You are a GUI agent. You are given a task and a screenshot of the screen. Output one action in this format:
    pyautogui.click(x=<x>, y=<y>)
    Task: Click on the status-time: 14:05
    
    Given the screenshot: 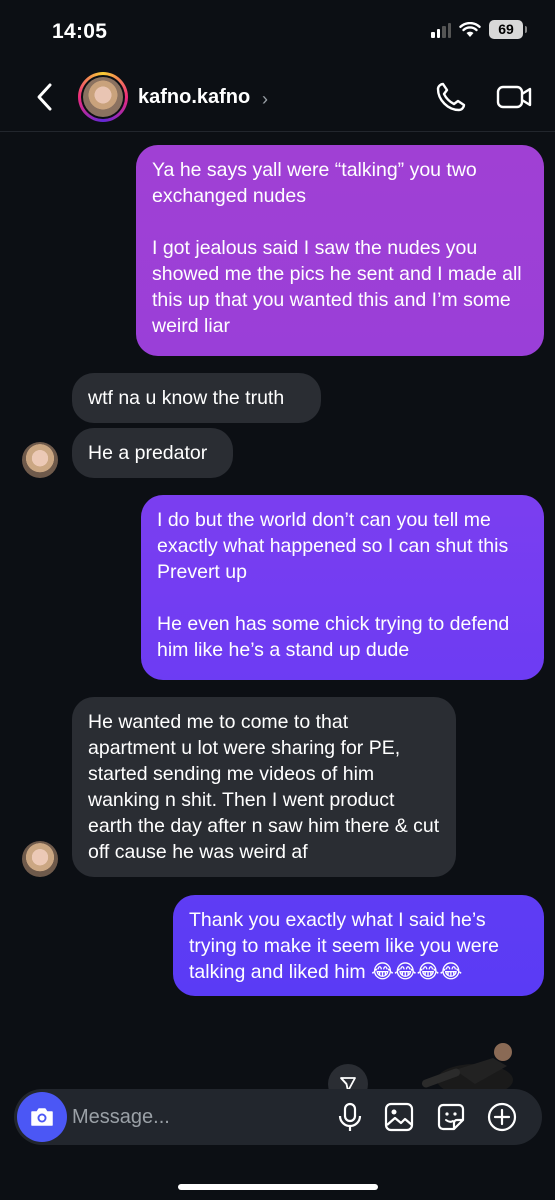 What is the action you would take?
    pyautogui.click(x=80, y=31)
    